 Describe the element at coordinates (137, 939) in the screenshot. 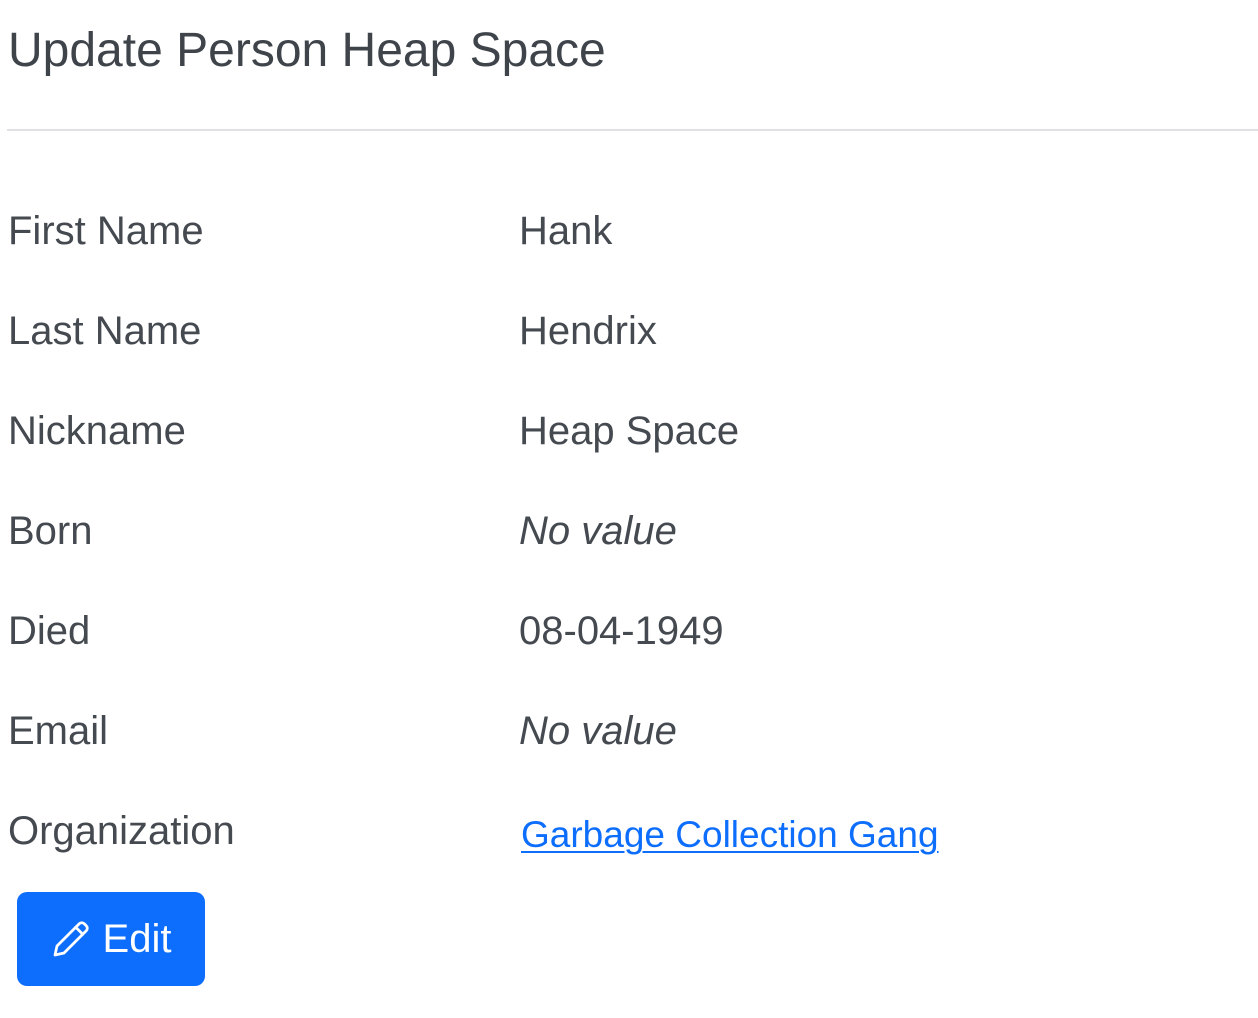

I see `edit-button-label: Edit` at that location.